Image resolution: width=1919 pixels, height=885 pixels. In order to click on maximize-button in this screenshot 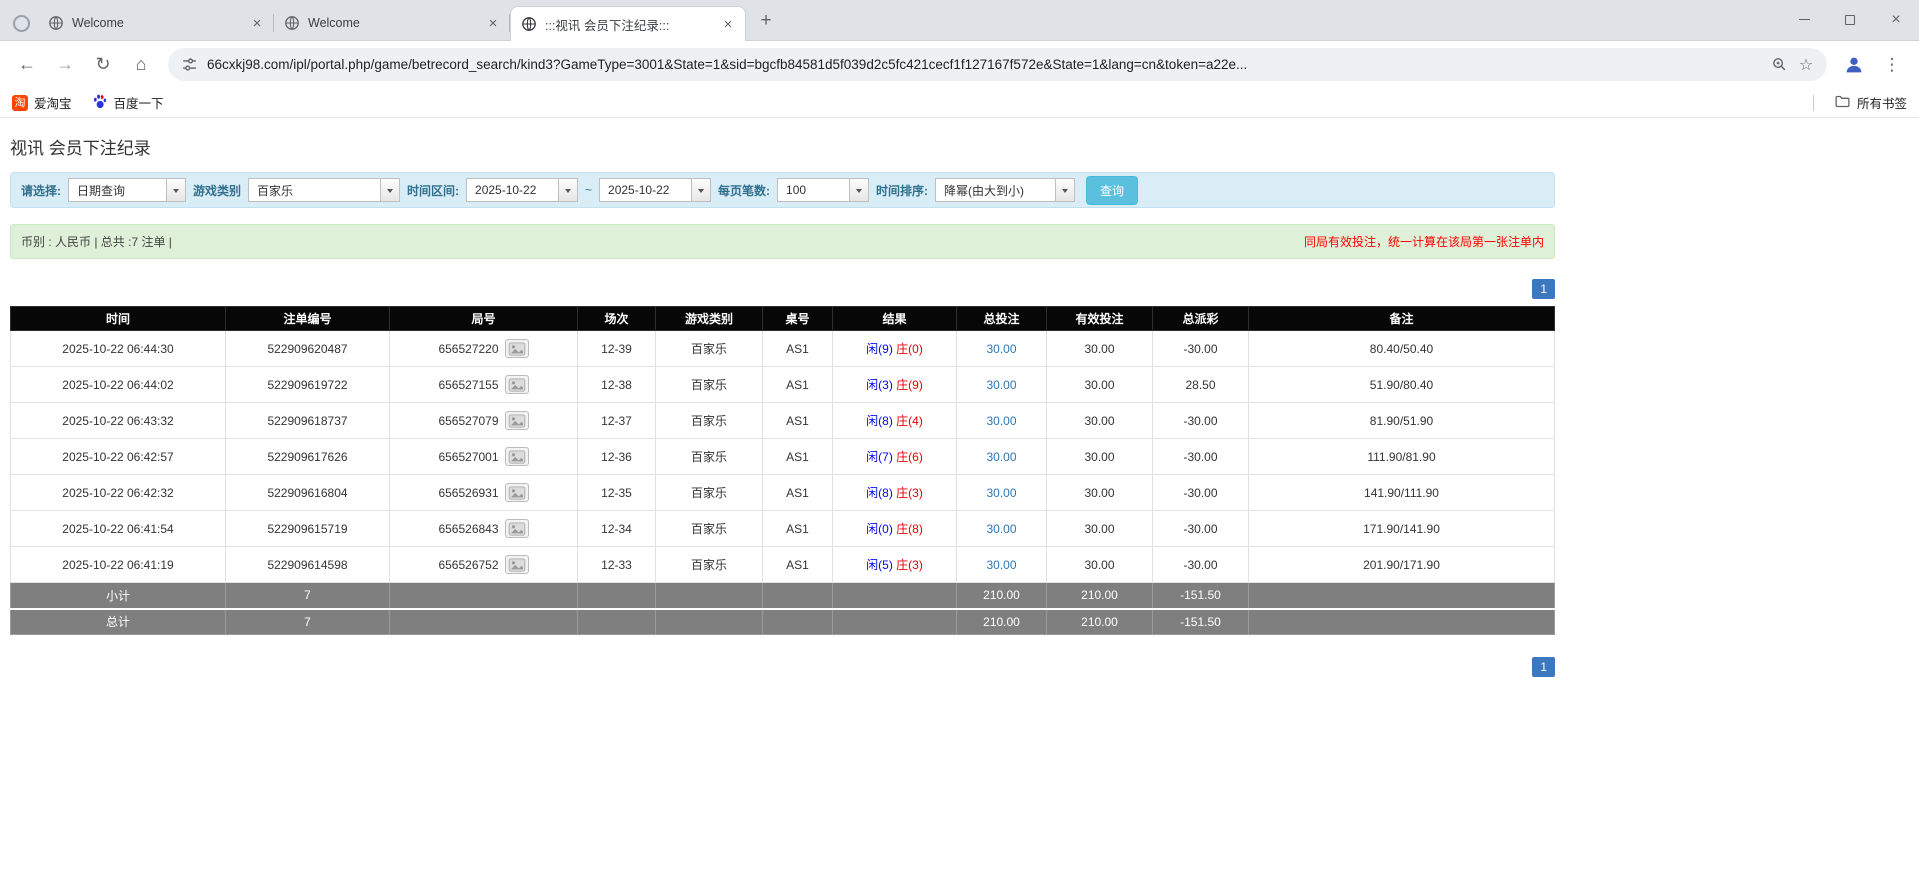, I will do `click(1850, 20)`.